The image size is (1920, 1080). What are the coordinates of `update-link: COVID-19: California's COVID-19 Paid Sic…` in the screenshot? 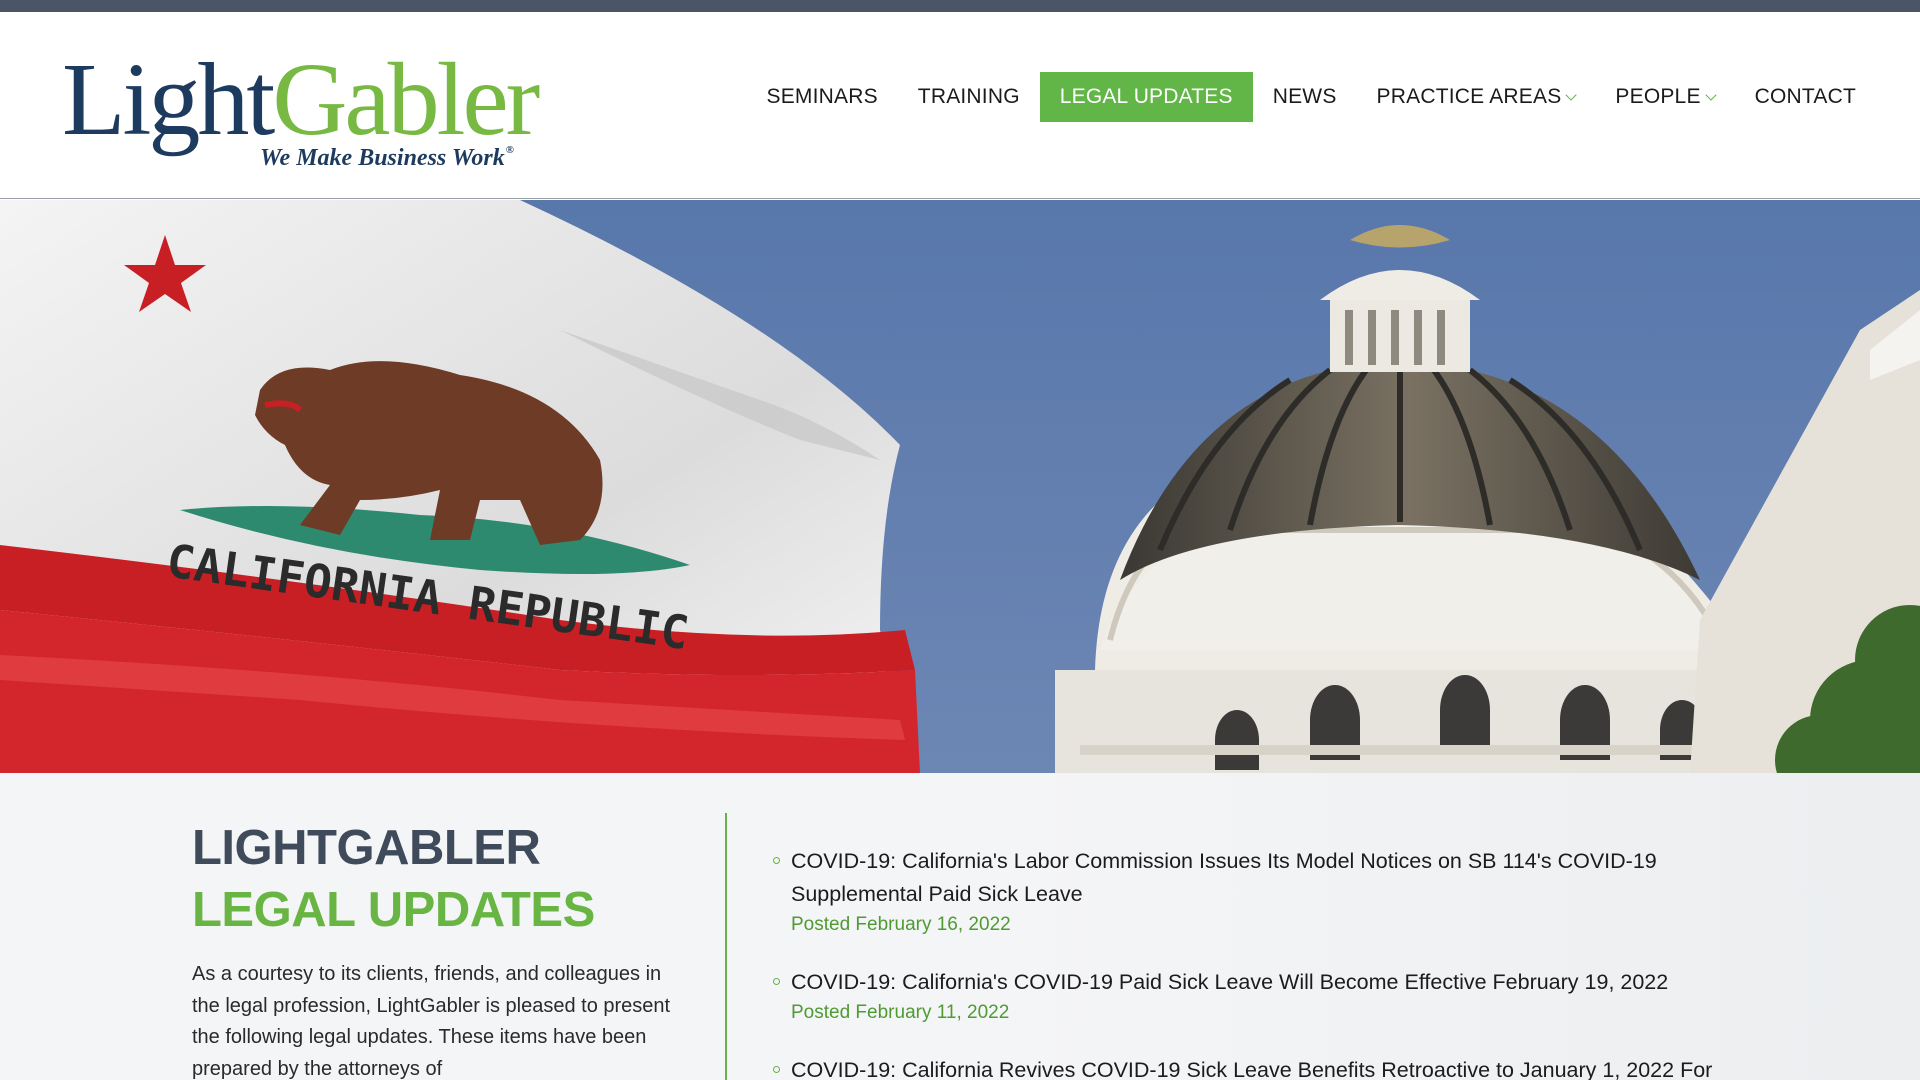 It's located at (1281, 982).